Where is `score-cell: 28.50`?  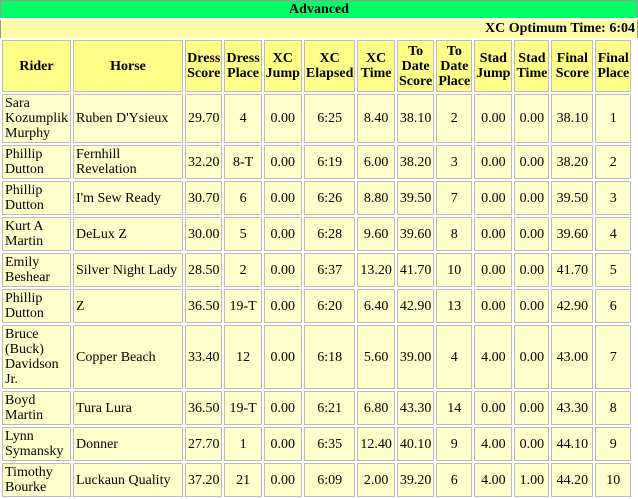 score-cell: 28.50 is located at coordinates (203, 270).